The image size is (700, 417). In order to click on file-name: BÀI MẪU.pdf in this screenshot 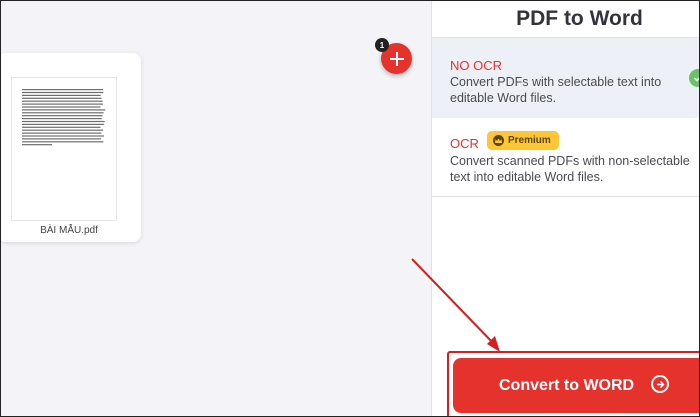, I will do `click(69, 230)`.